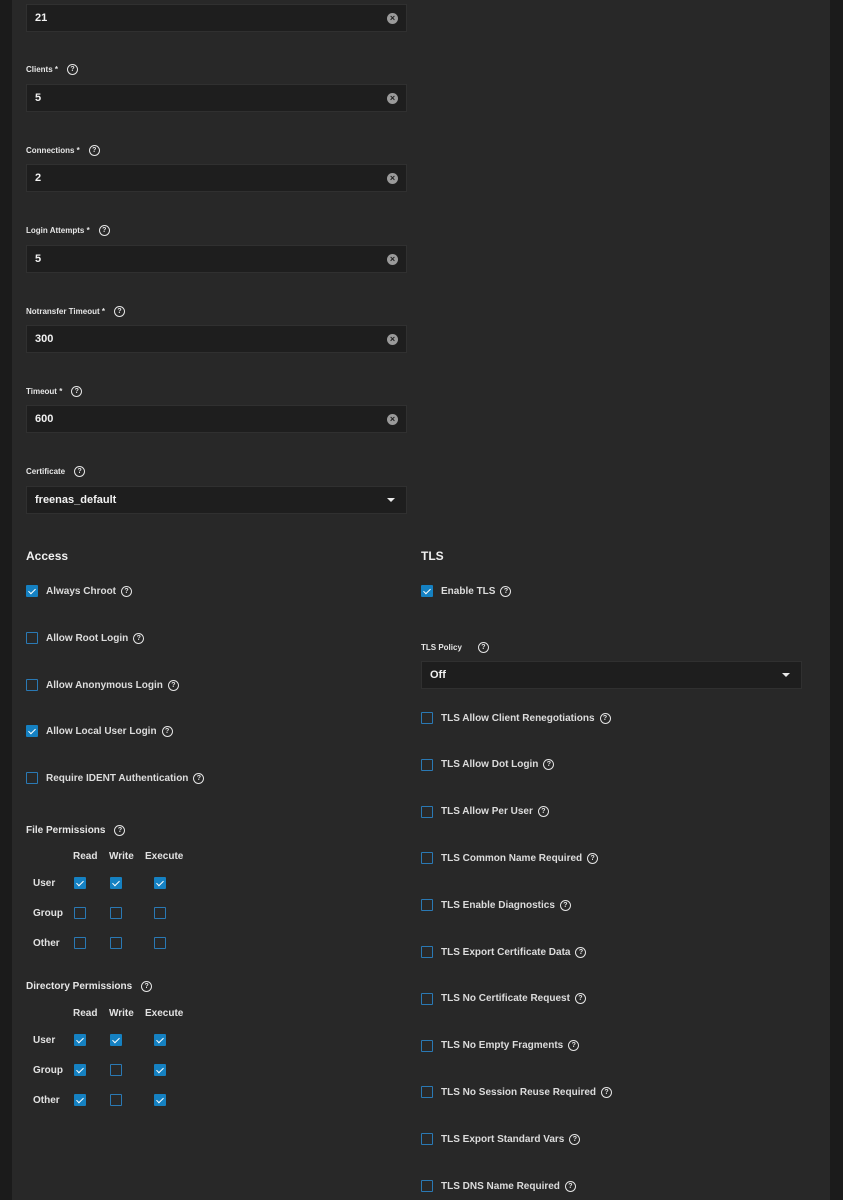 The image size is (843, 1200). I want to click on clear-clients-icon: ×, so click(392, 98).